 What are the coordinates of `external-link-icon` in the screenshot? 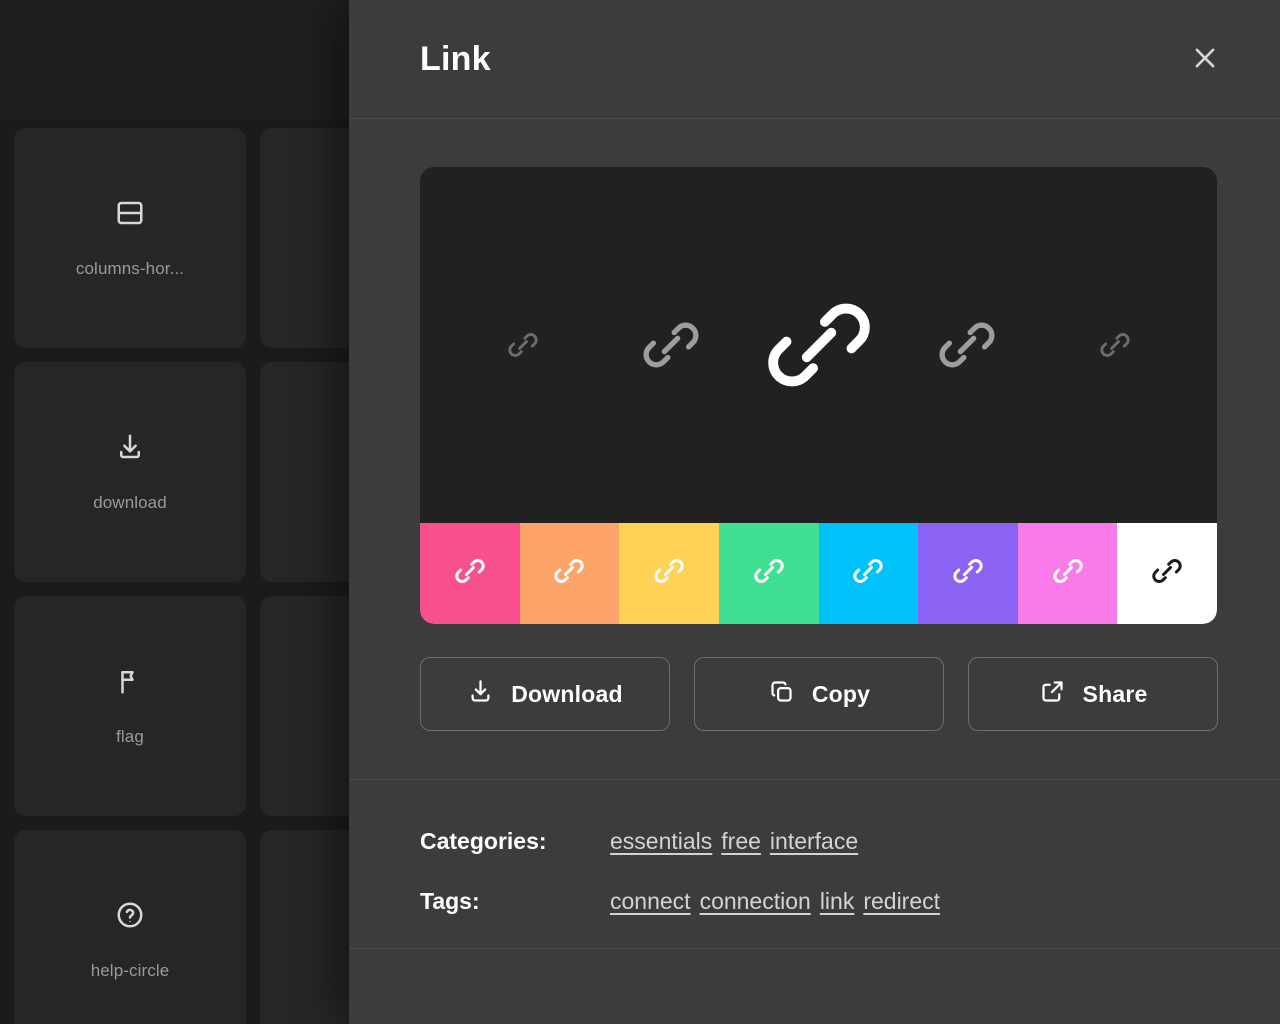 It's located at (1052, 694).